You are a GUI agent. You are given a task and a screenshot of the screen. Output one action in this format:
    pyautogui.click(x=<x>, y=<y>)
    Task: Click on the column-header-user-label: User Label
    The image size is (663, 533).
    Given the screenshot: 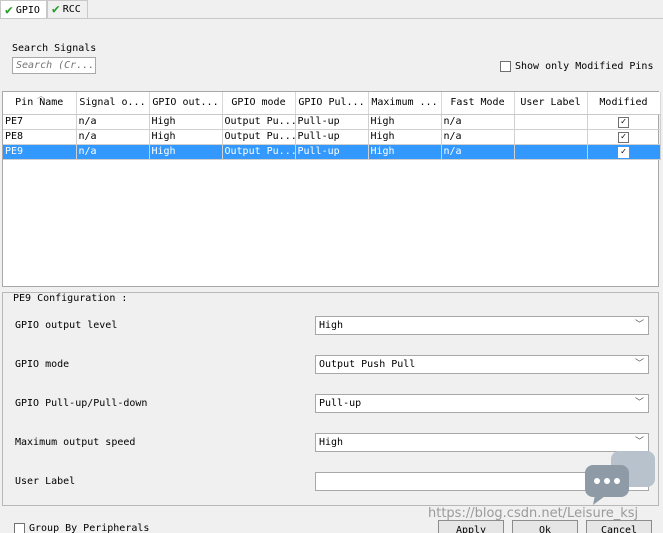 What is the action you would take?
    pyautogui.click(x=551, y=103)
    